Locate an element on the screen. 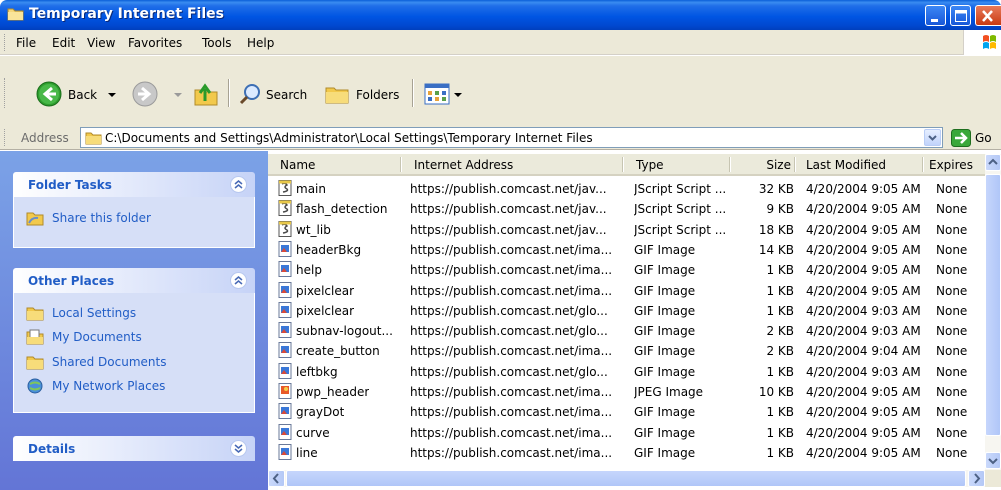 This screenshot has width=1001, height=490. cell-name: create_button is located at coordinates (338, 351).